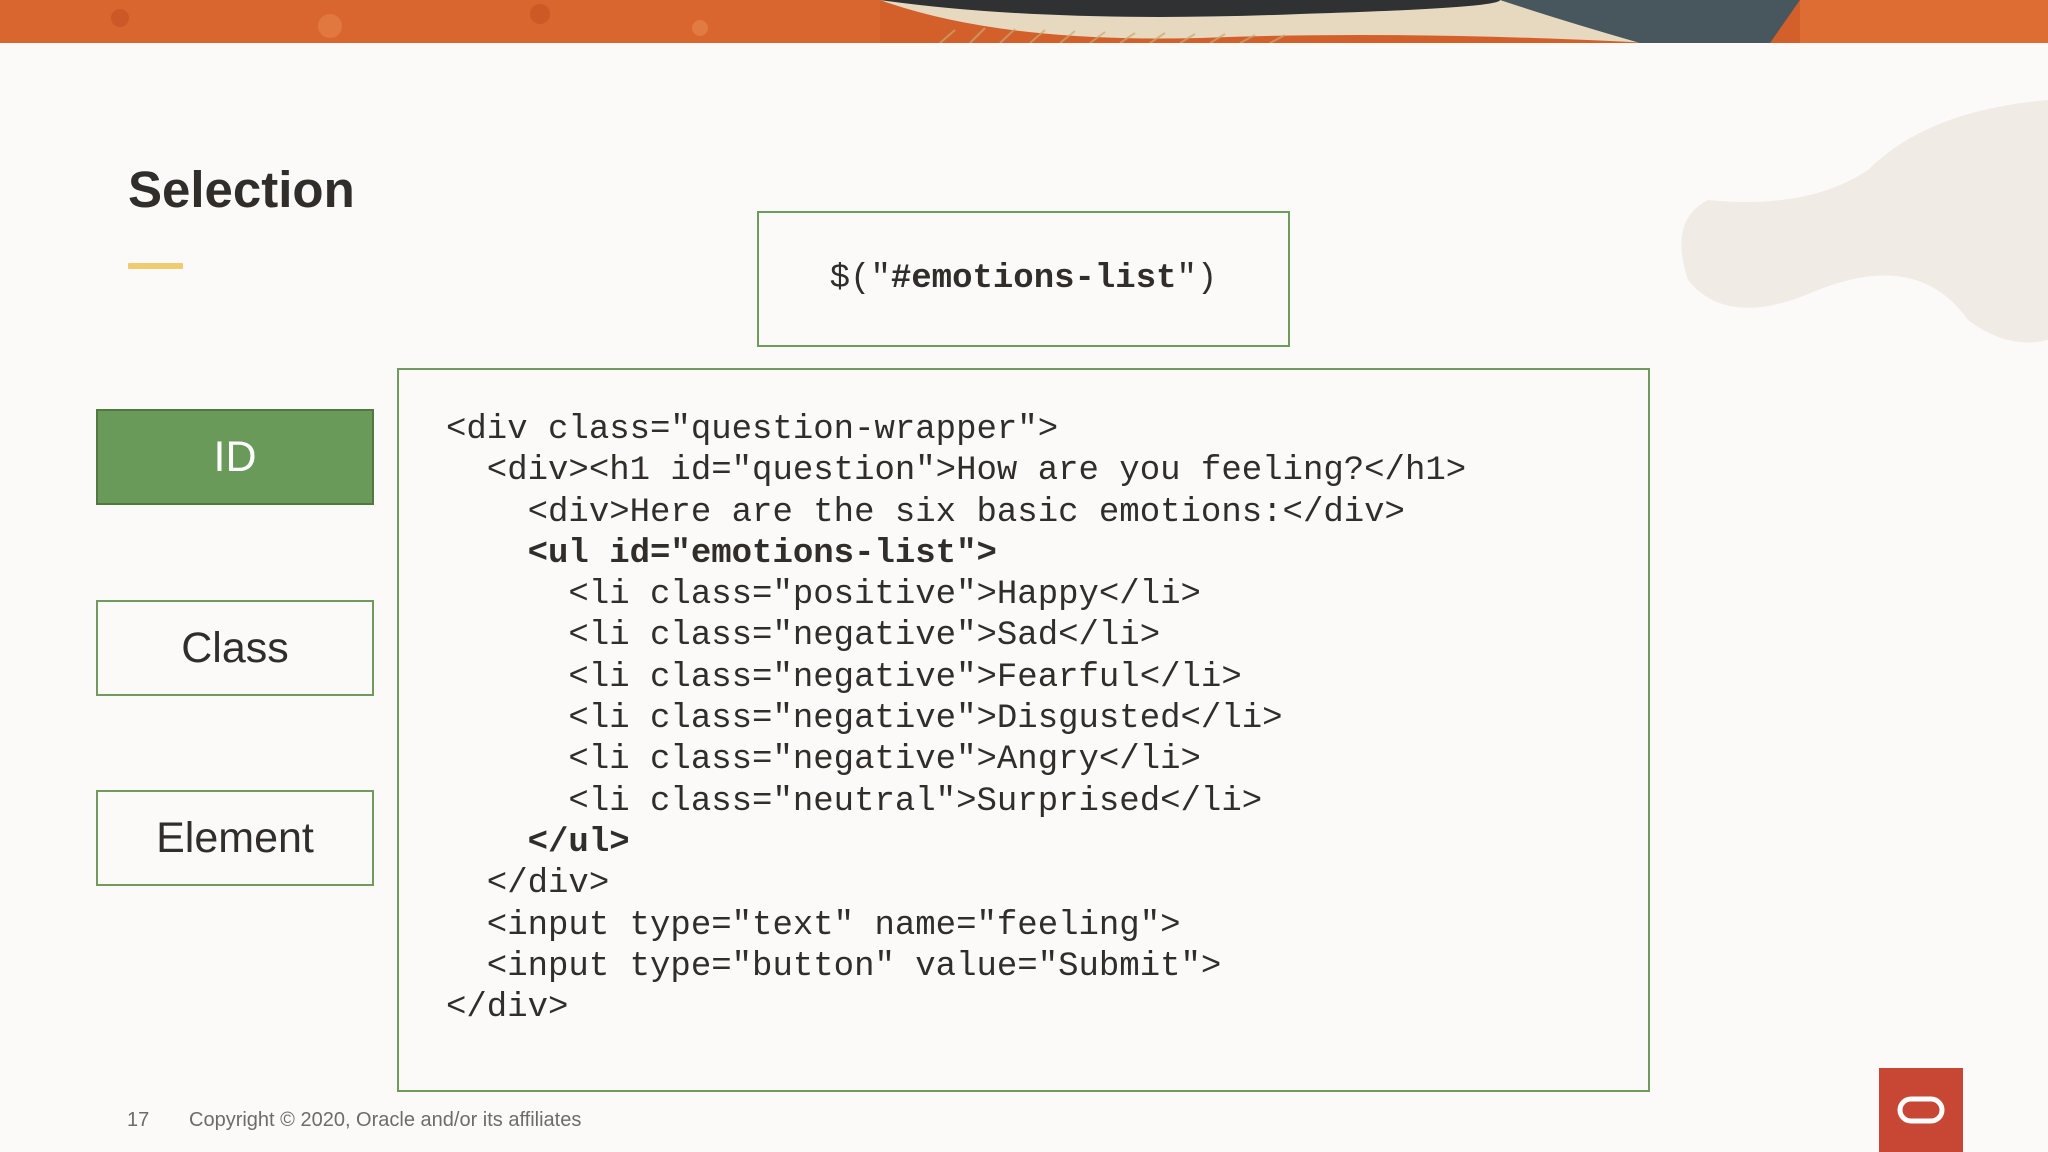 The height and width of the screenshot is (1152, 2048). I want to click on page-number: 17, so click(138, 1120).